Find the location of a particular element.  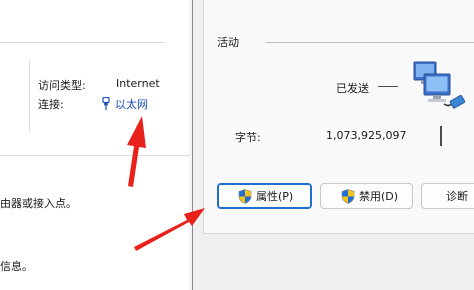

access-type-value: Internet is located at coordinates (138, 83).